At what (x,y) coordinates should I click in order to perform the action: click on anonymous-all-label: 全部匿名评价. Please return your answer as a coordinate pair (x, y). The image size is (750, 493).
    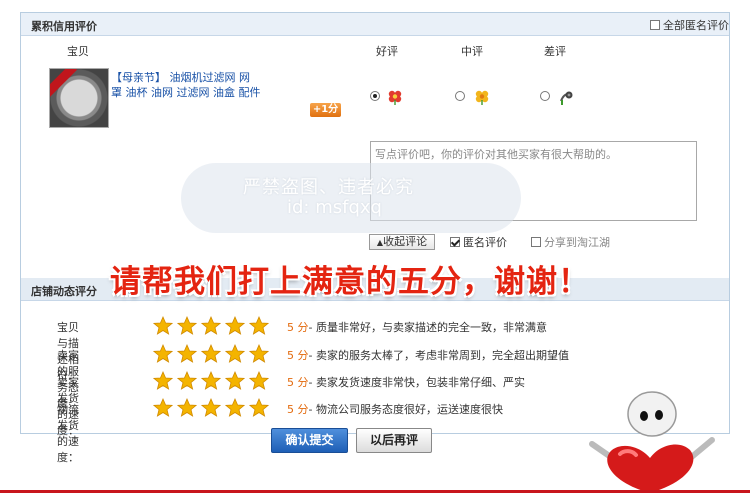
    Looking at the image, I should click on (696, 25).